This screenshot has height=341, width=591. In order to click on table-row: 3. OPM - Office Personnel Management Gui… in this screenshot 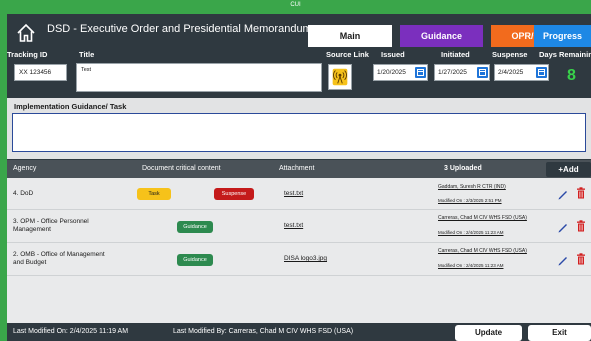, I will do `click(299, 227)`.